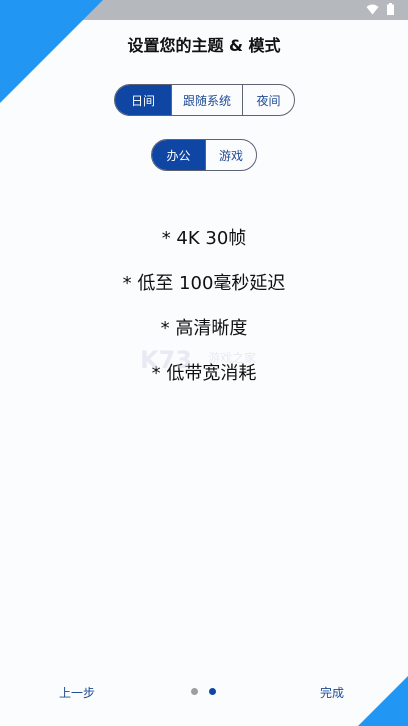 The width and height of the screenshot is (408, 726). I want to click on page-indicator, so click(203, 691).